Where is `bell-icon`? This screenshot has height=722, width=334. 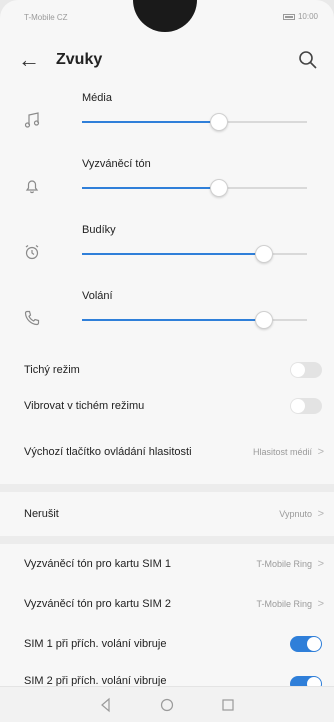 bell-icon is located at coordinates (32, 187).